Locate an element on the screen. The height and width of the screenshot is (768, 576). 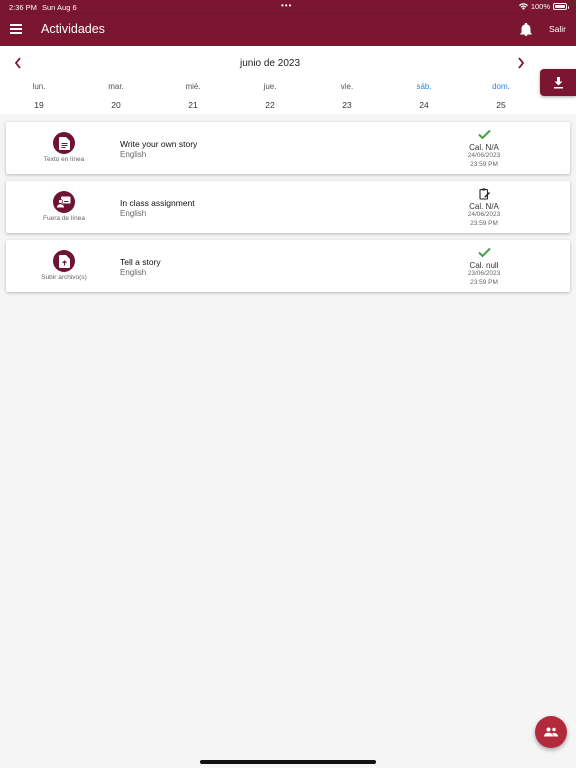
day-name: vie. is located at coordinates (347, 86).